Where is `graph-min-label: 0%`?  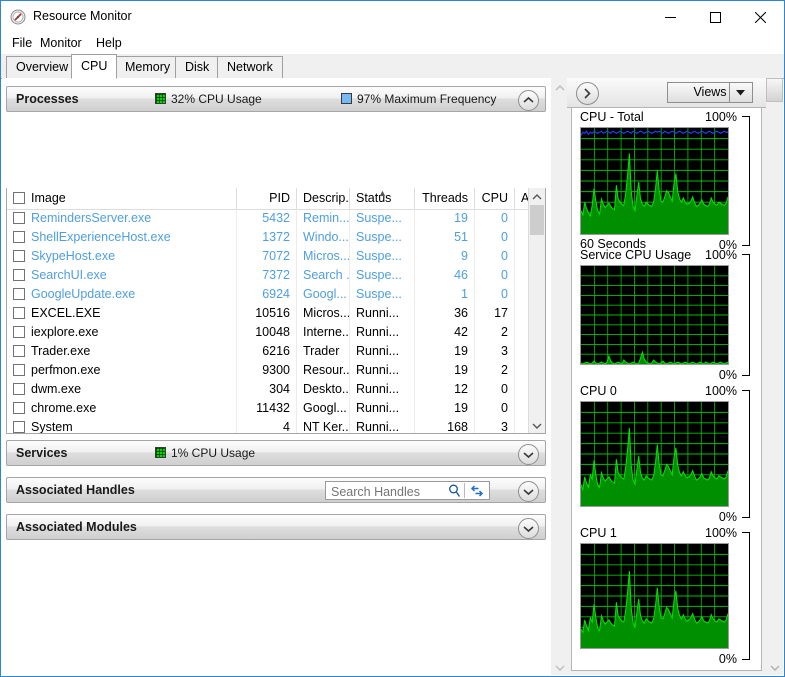 graph-min-label: 0% is located at coordinates (727, 659).